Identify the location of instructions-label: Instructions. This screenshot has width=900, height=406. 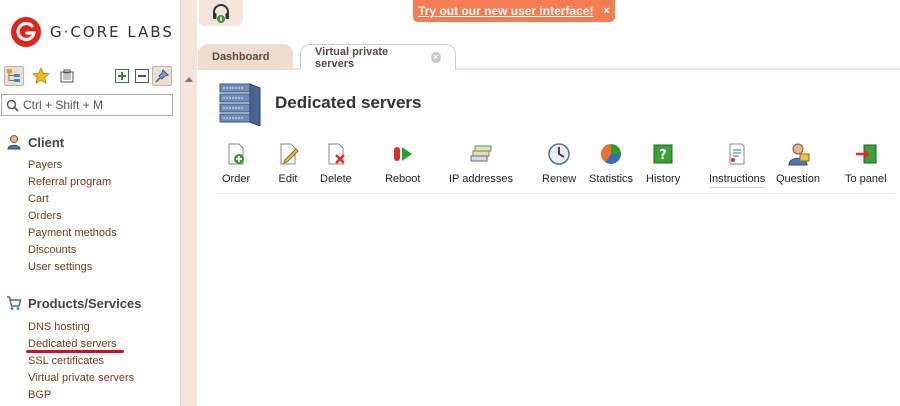
(737, 179).